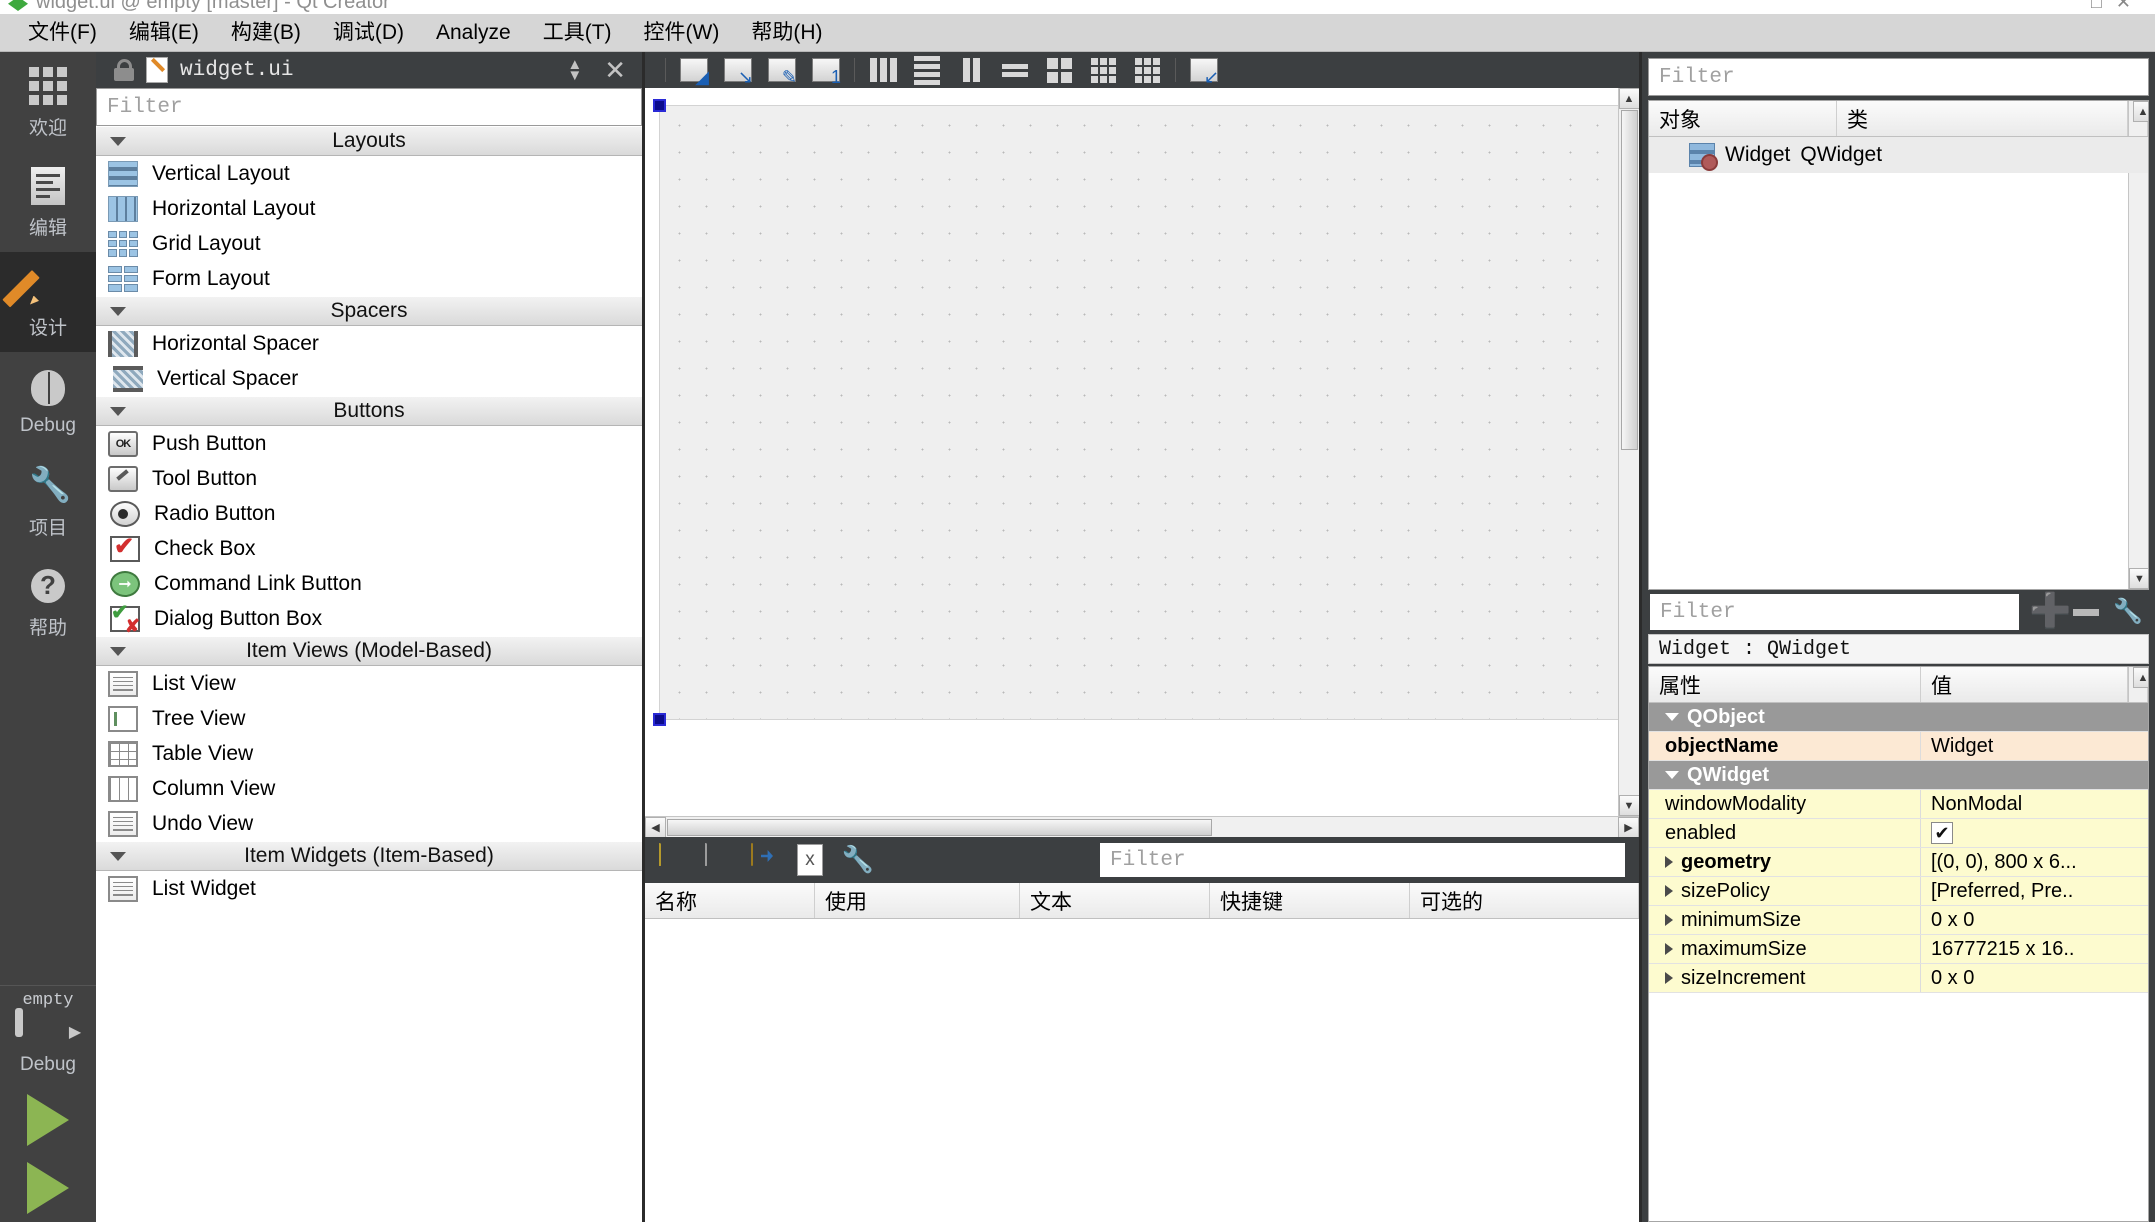 This screenshot has width=2155, height=1222. I want to click on widget-item-push-button: OK Push Button, so click(369, 443).